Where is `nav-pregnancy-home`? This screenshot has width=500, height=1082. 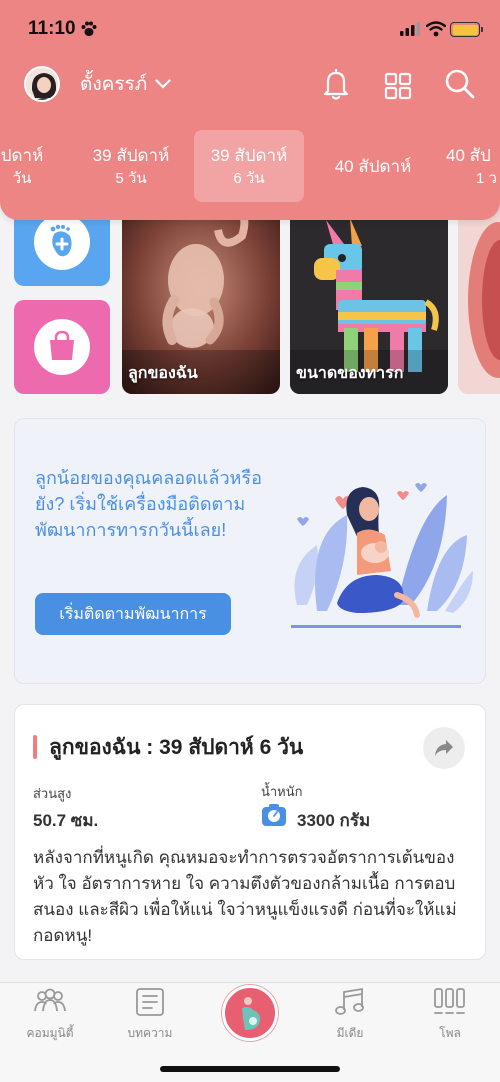
nav-pregnancy-home is located at coordinates (250, 1013).